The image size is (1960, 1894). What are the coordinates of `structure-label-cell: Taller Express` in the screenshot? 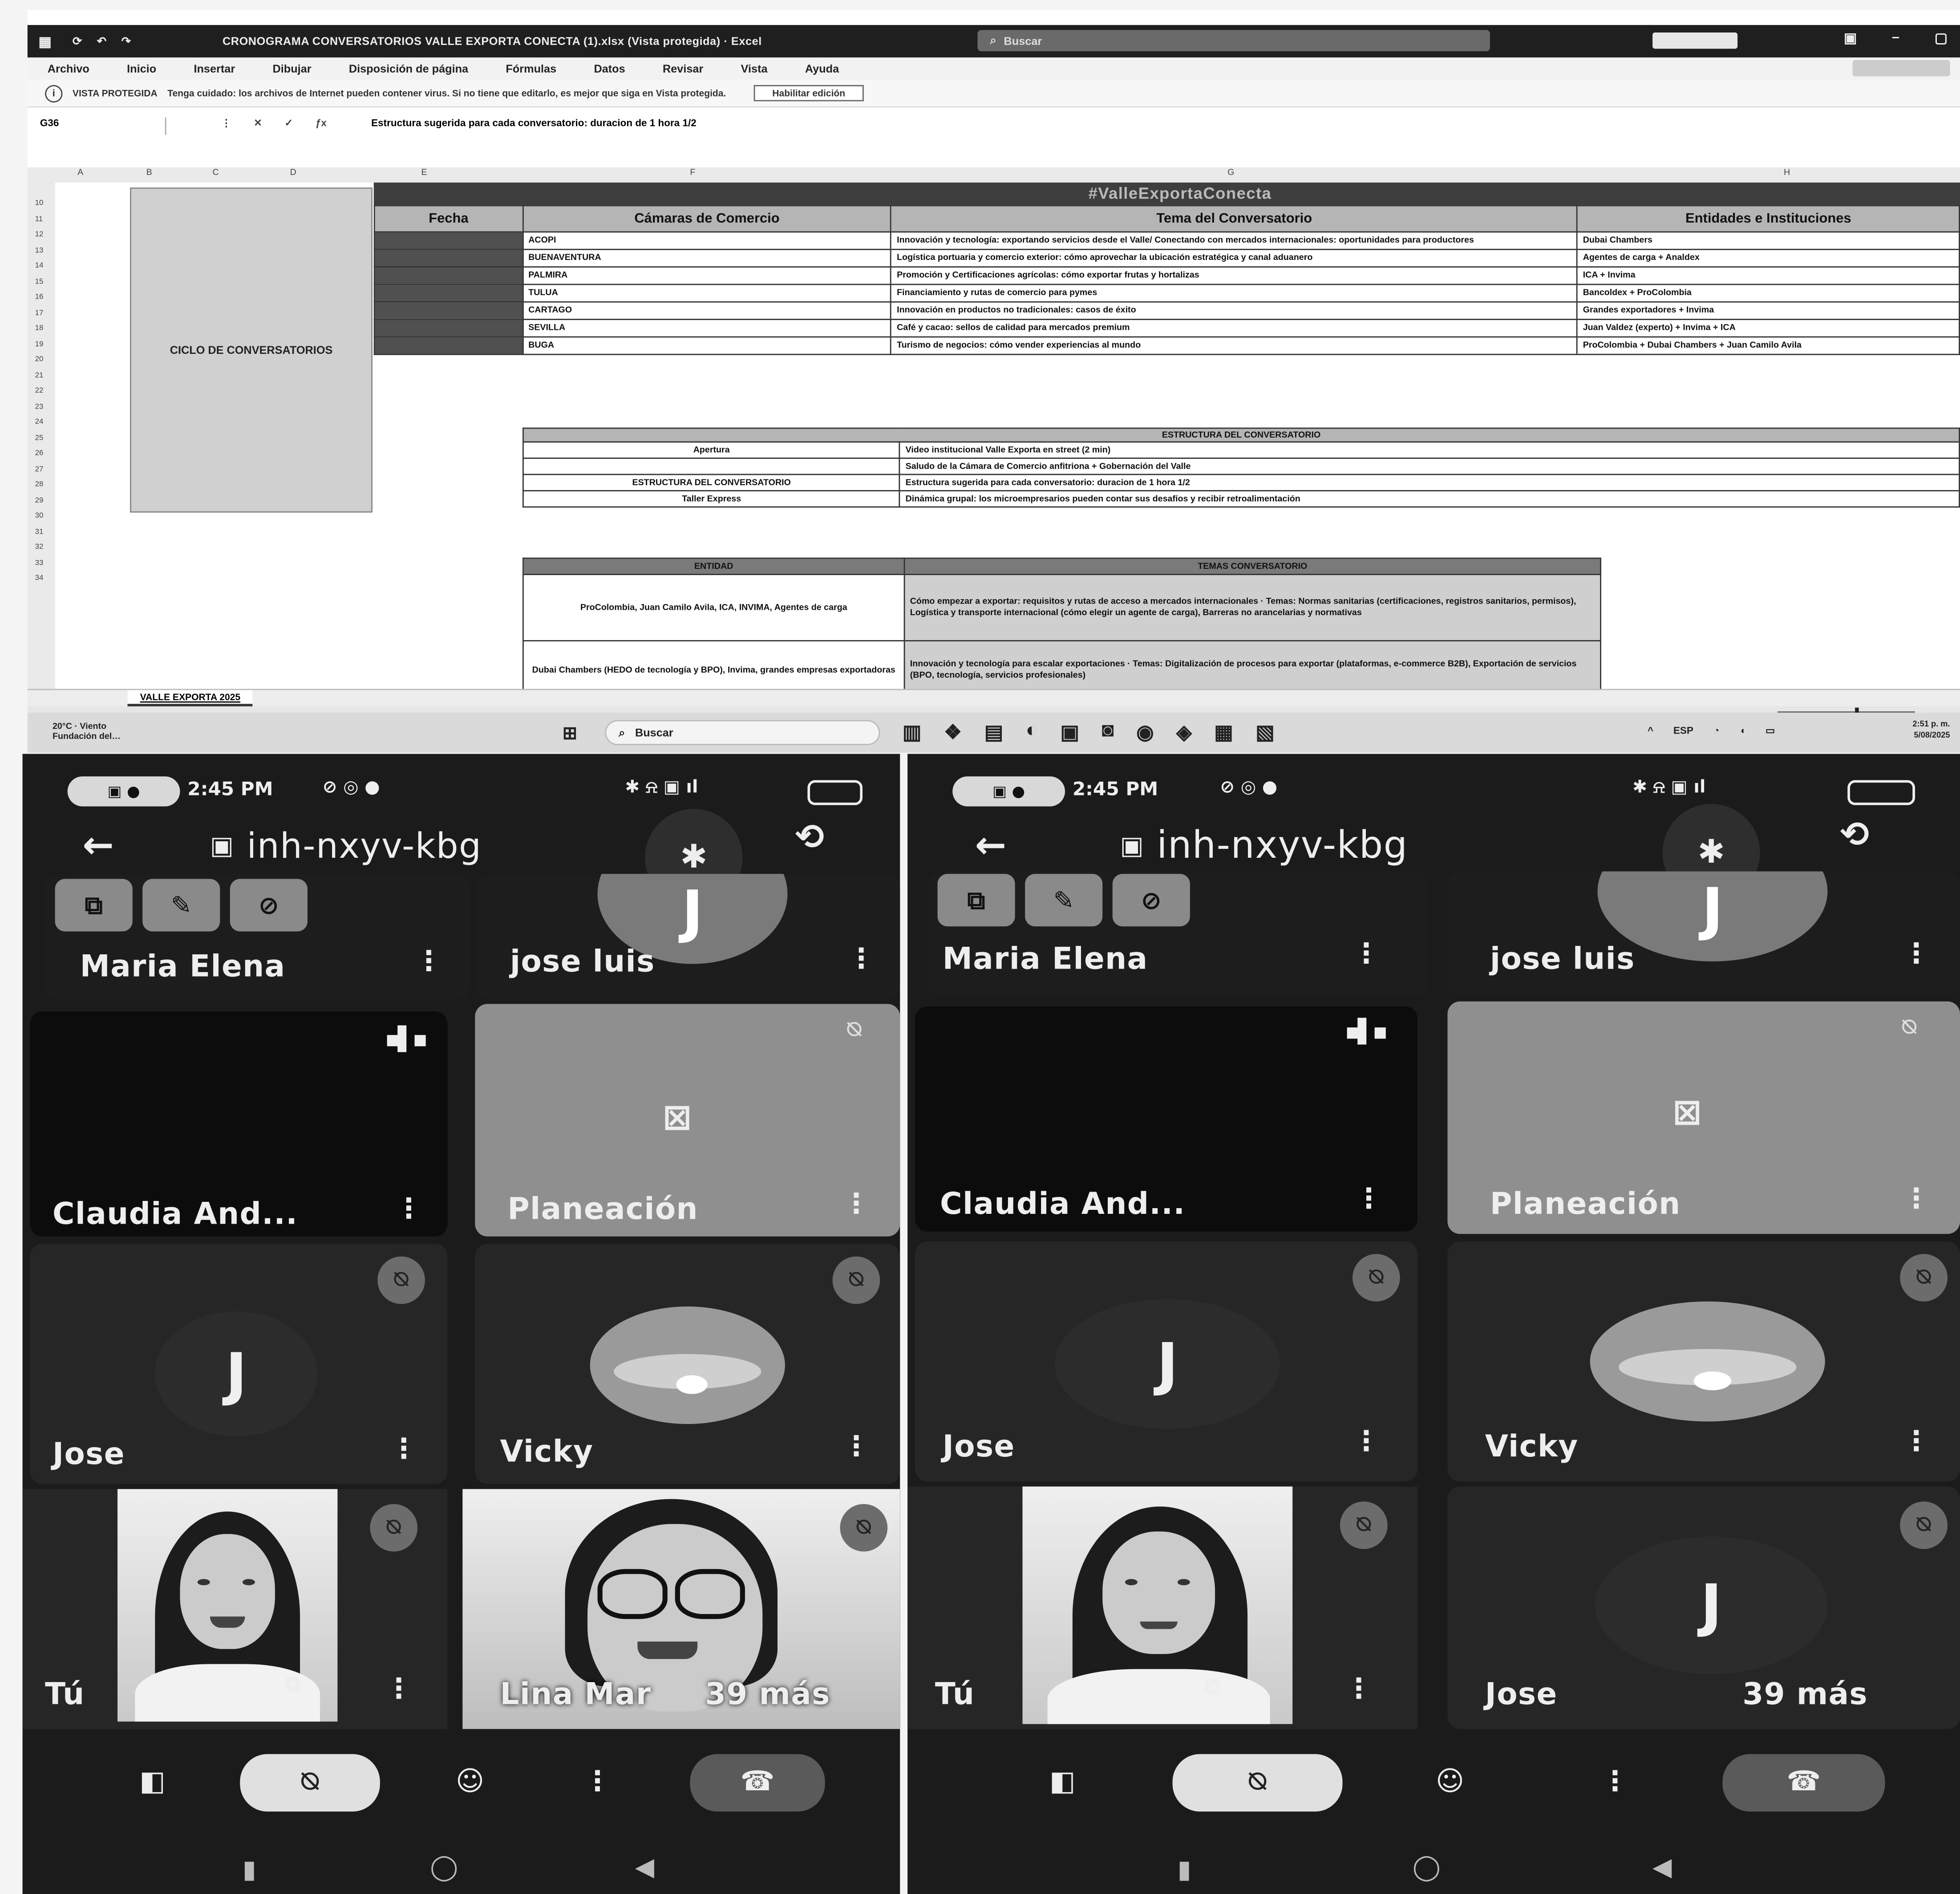 It's located at (712, 499).